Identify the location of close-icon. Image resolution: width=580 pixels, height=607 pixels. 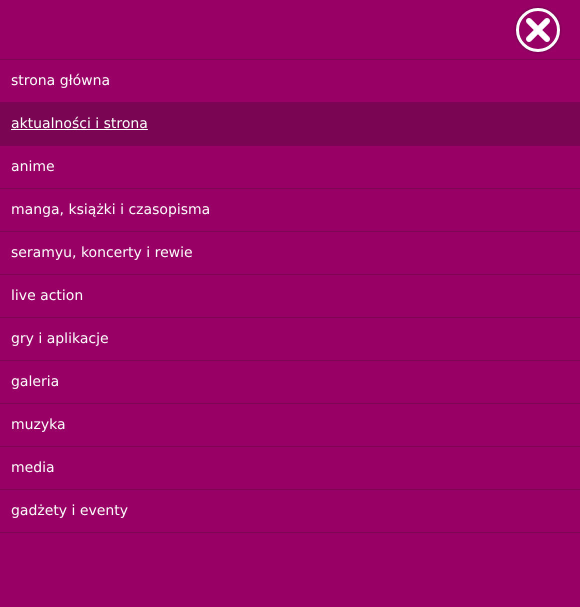
(538, 29).